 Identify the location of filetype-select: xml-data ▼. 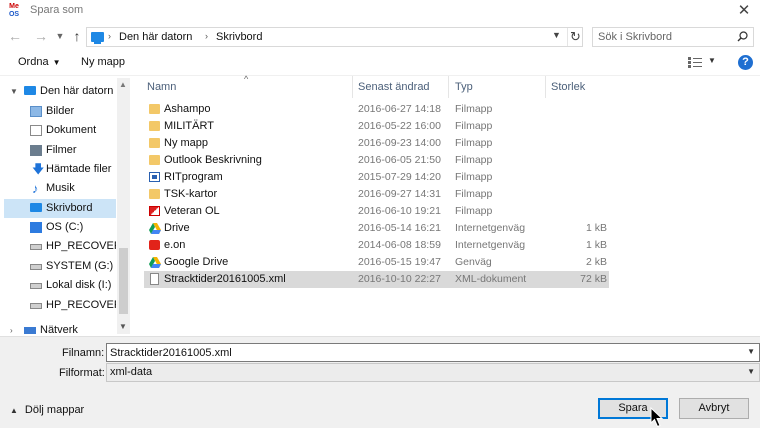
(433, 372).